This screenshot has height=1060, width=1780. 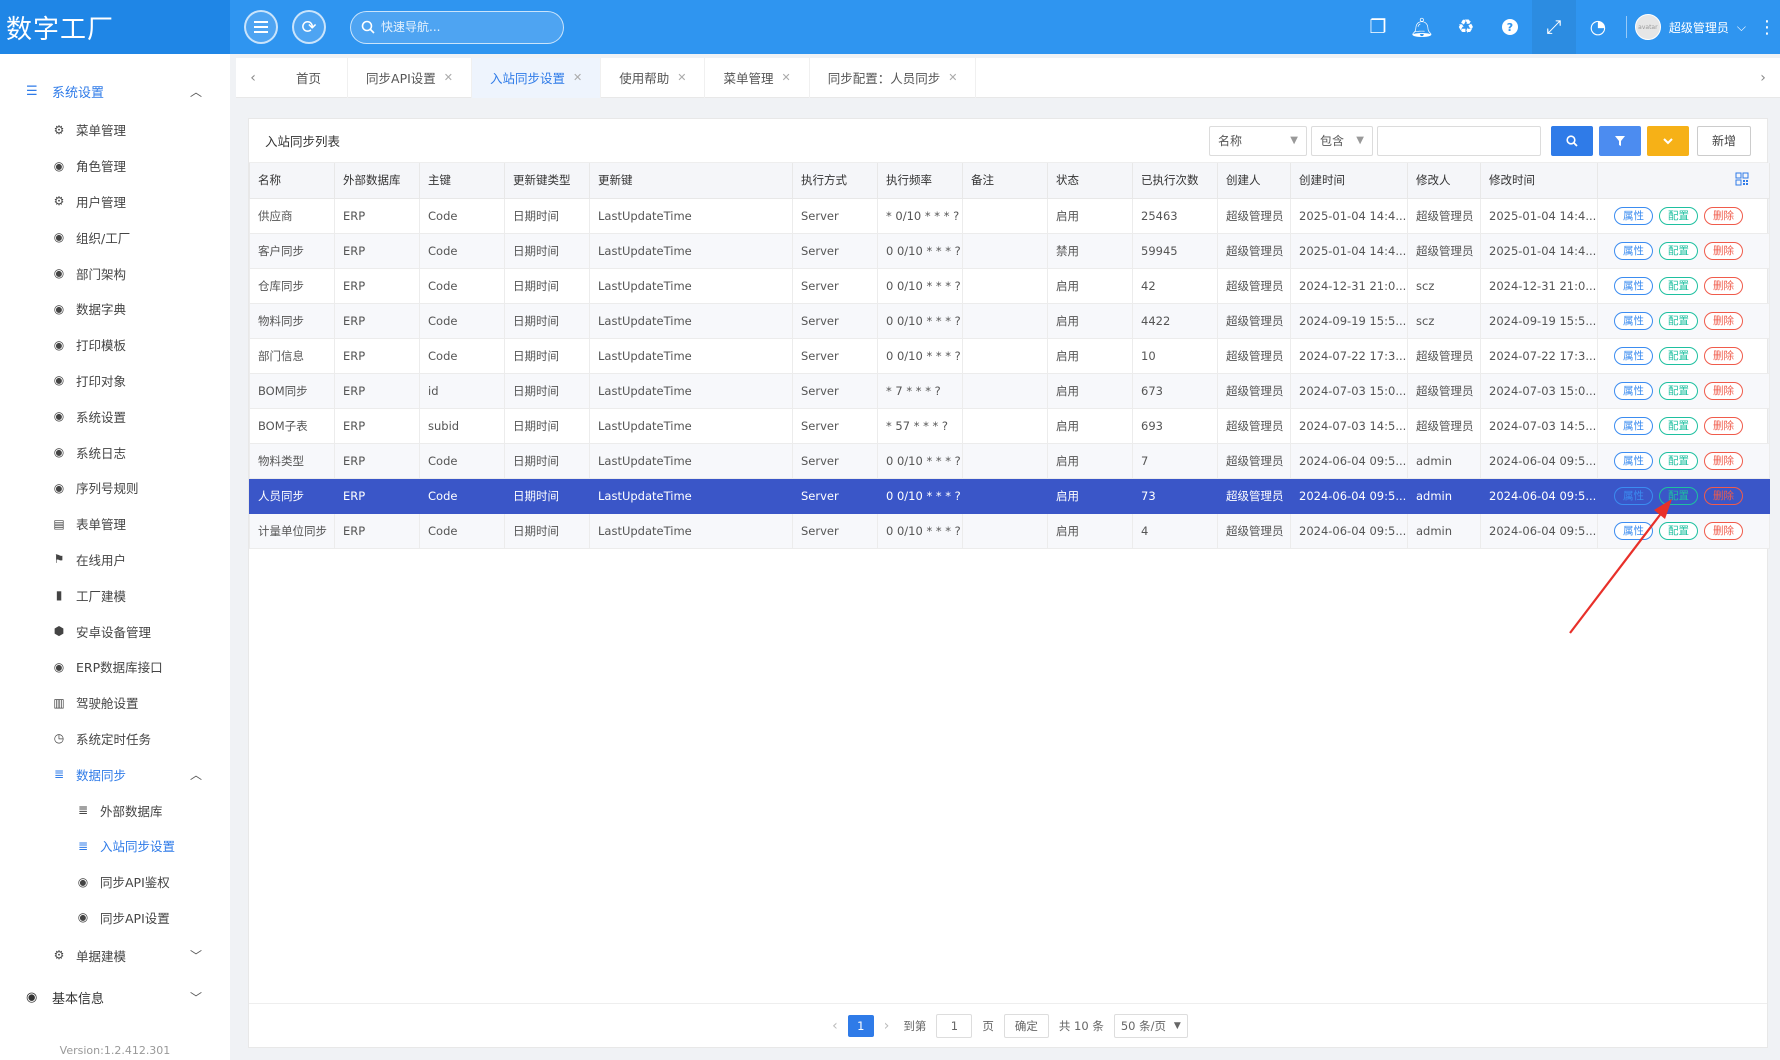 I want to click on tab: 同步配置：人员同步 ✕, so click(x=893, y=77).